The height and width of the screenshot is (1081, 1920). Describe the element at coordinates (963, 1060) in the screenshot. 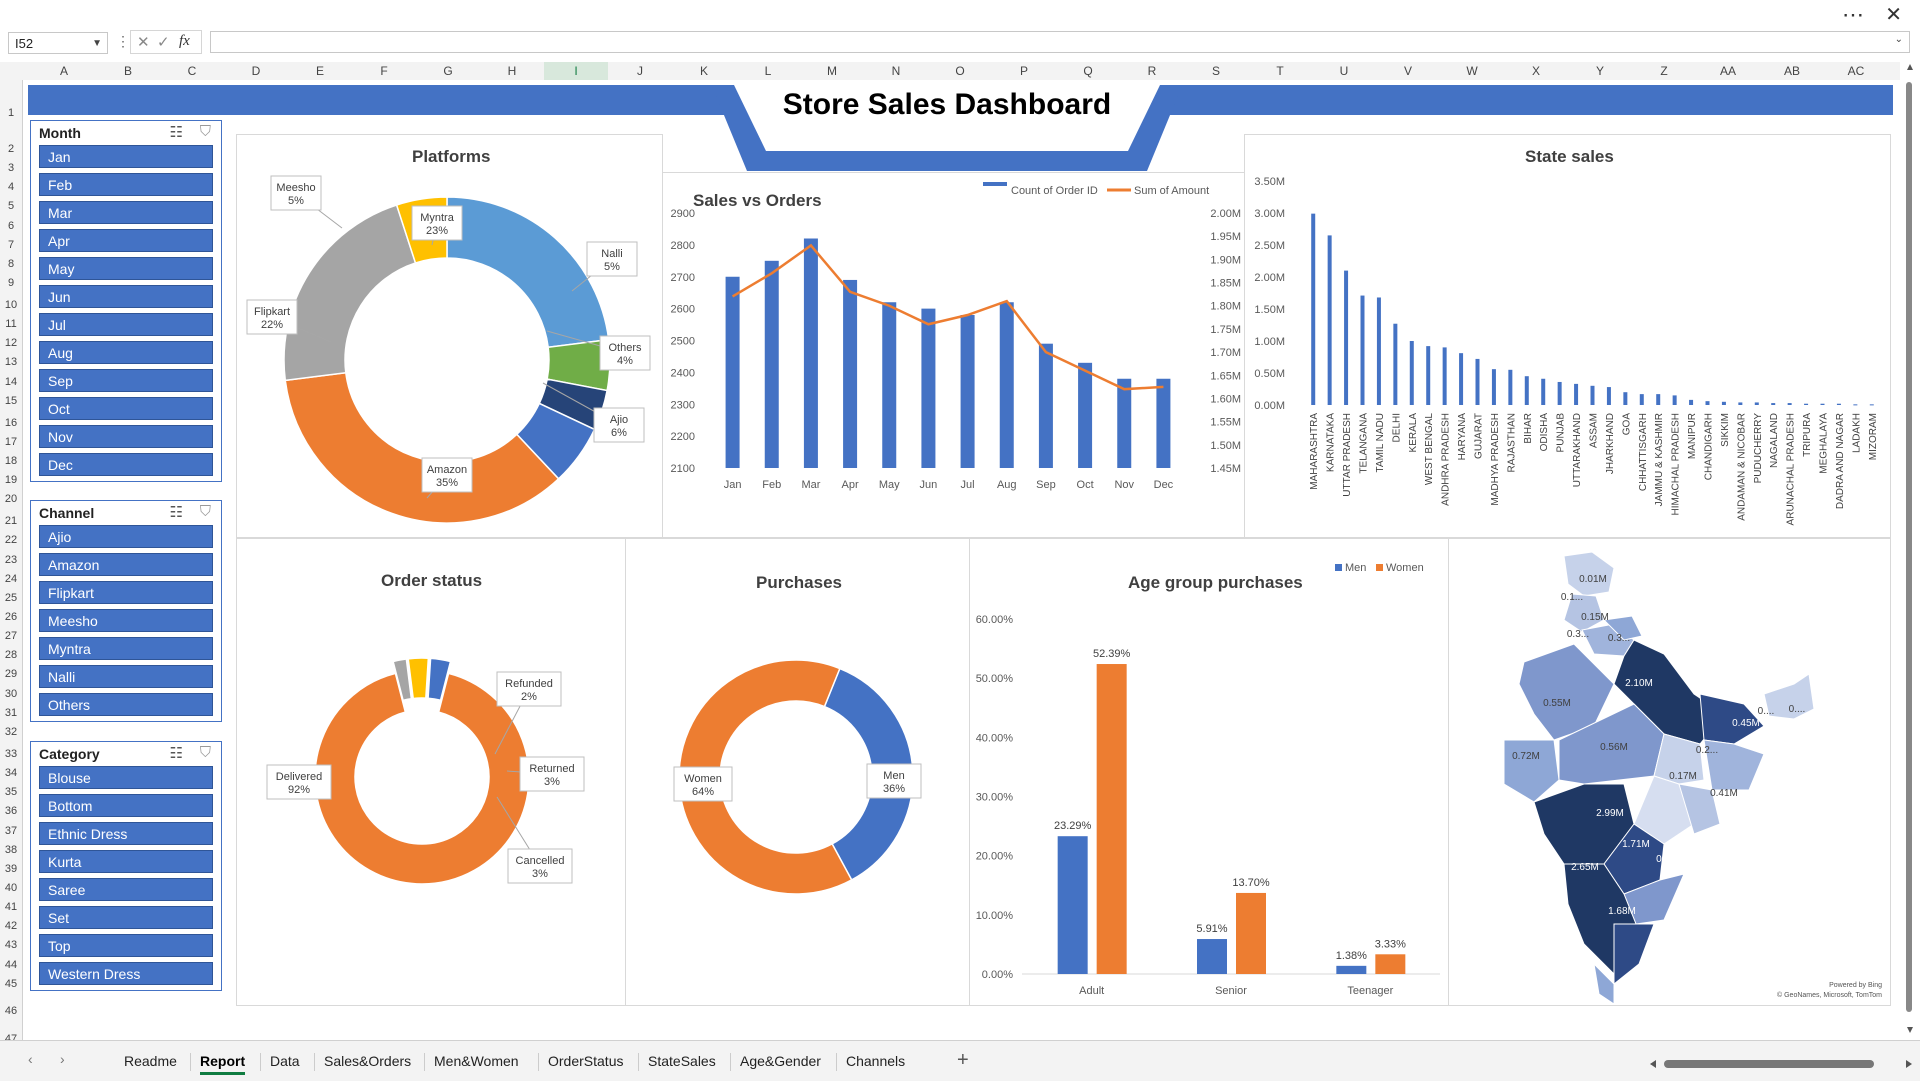

I see `add-sheet-button: +` at that location.